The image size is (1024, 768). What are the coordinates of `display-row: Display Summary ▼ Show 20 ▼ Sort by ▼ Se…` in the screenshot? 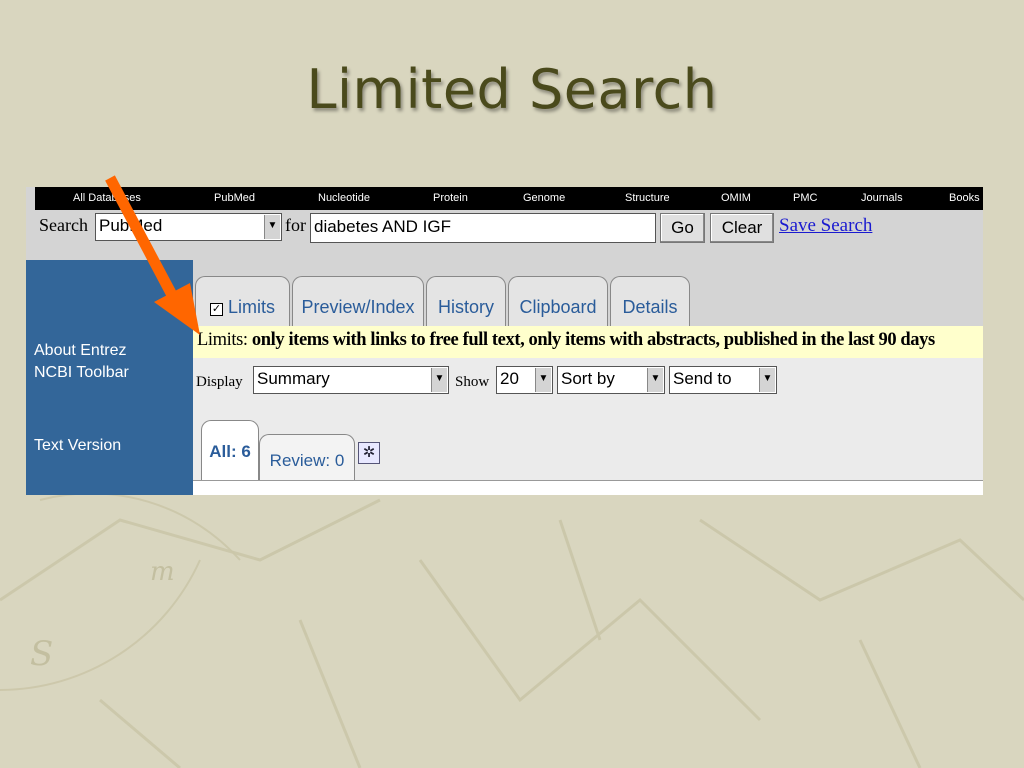 It's located at (588, 385).